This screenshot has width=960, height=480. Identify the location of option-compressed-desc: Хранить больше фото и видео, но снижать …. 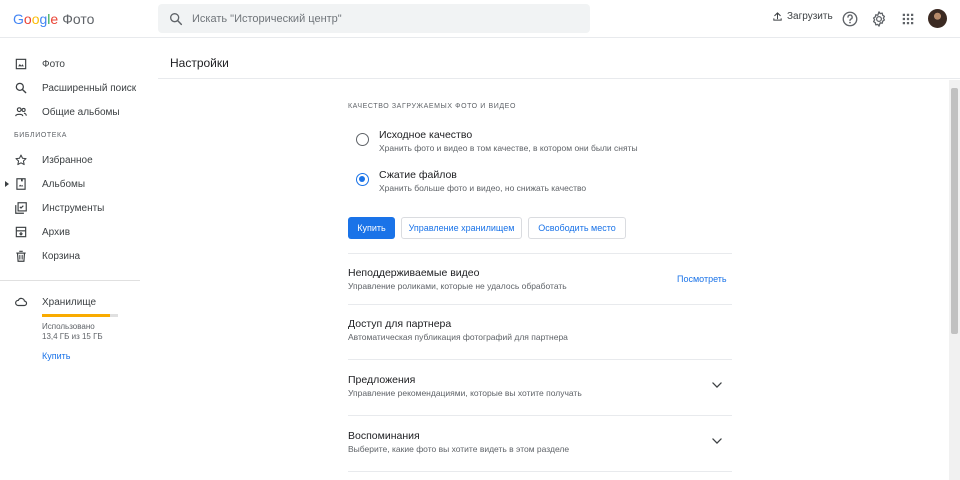
(483, 188).